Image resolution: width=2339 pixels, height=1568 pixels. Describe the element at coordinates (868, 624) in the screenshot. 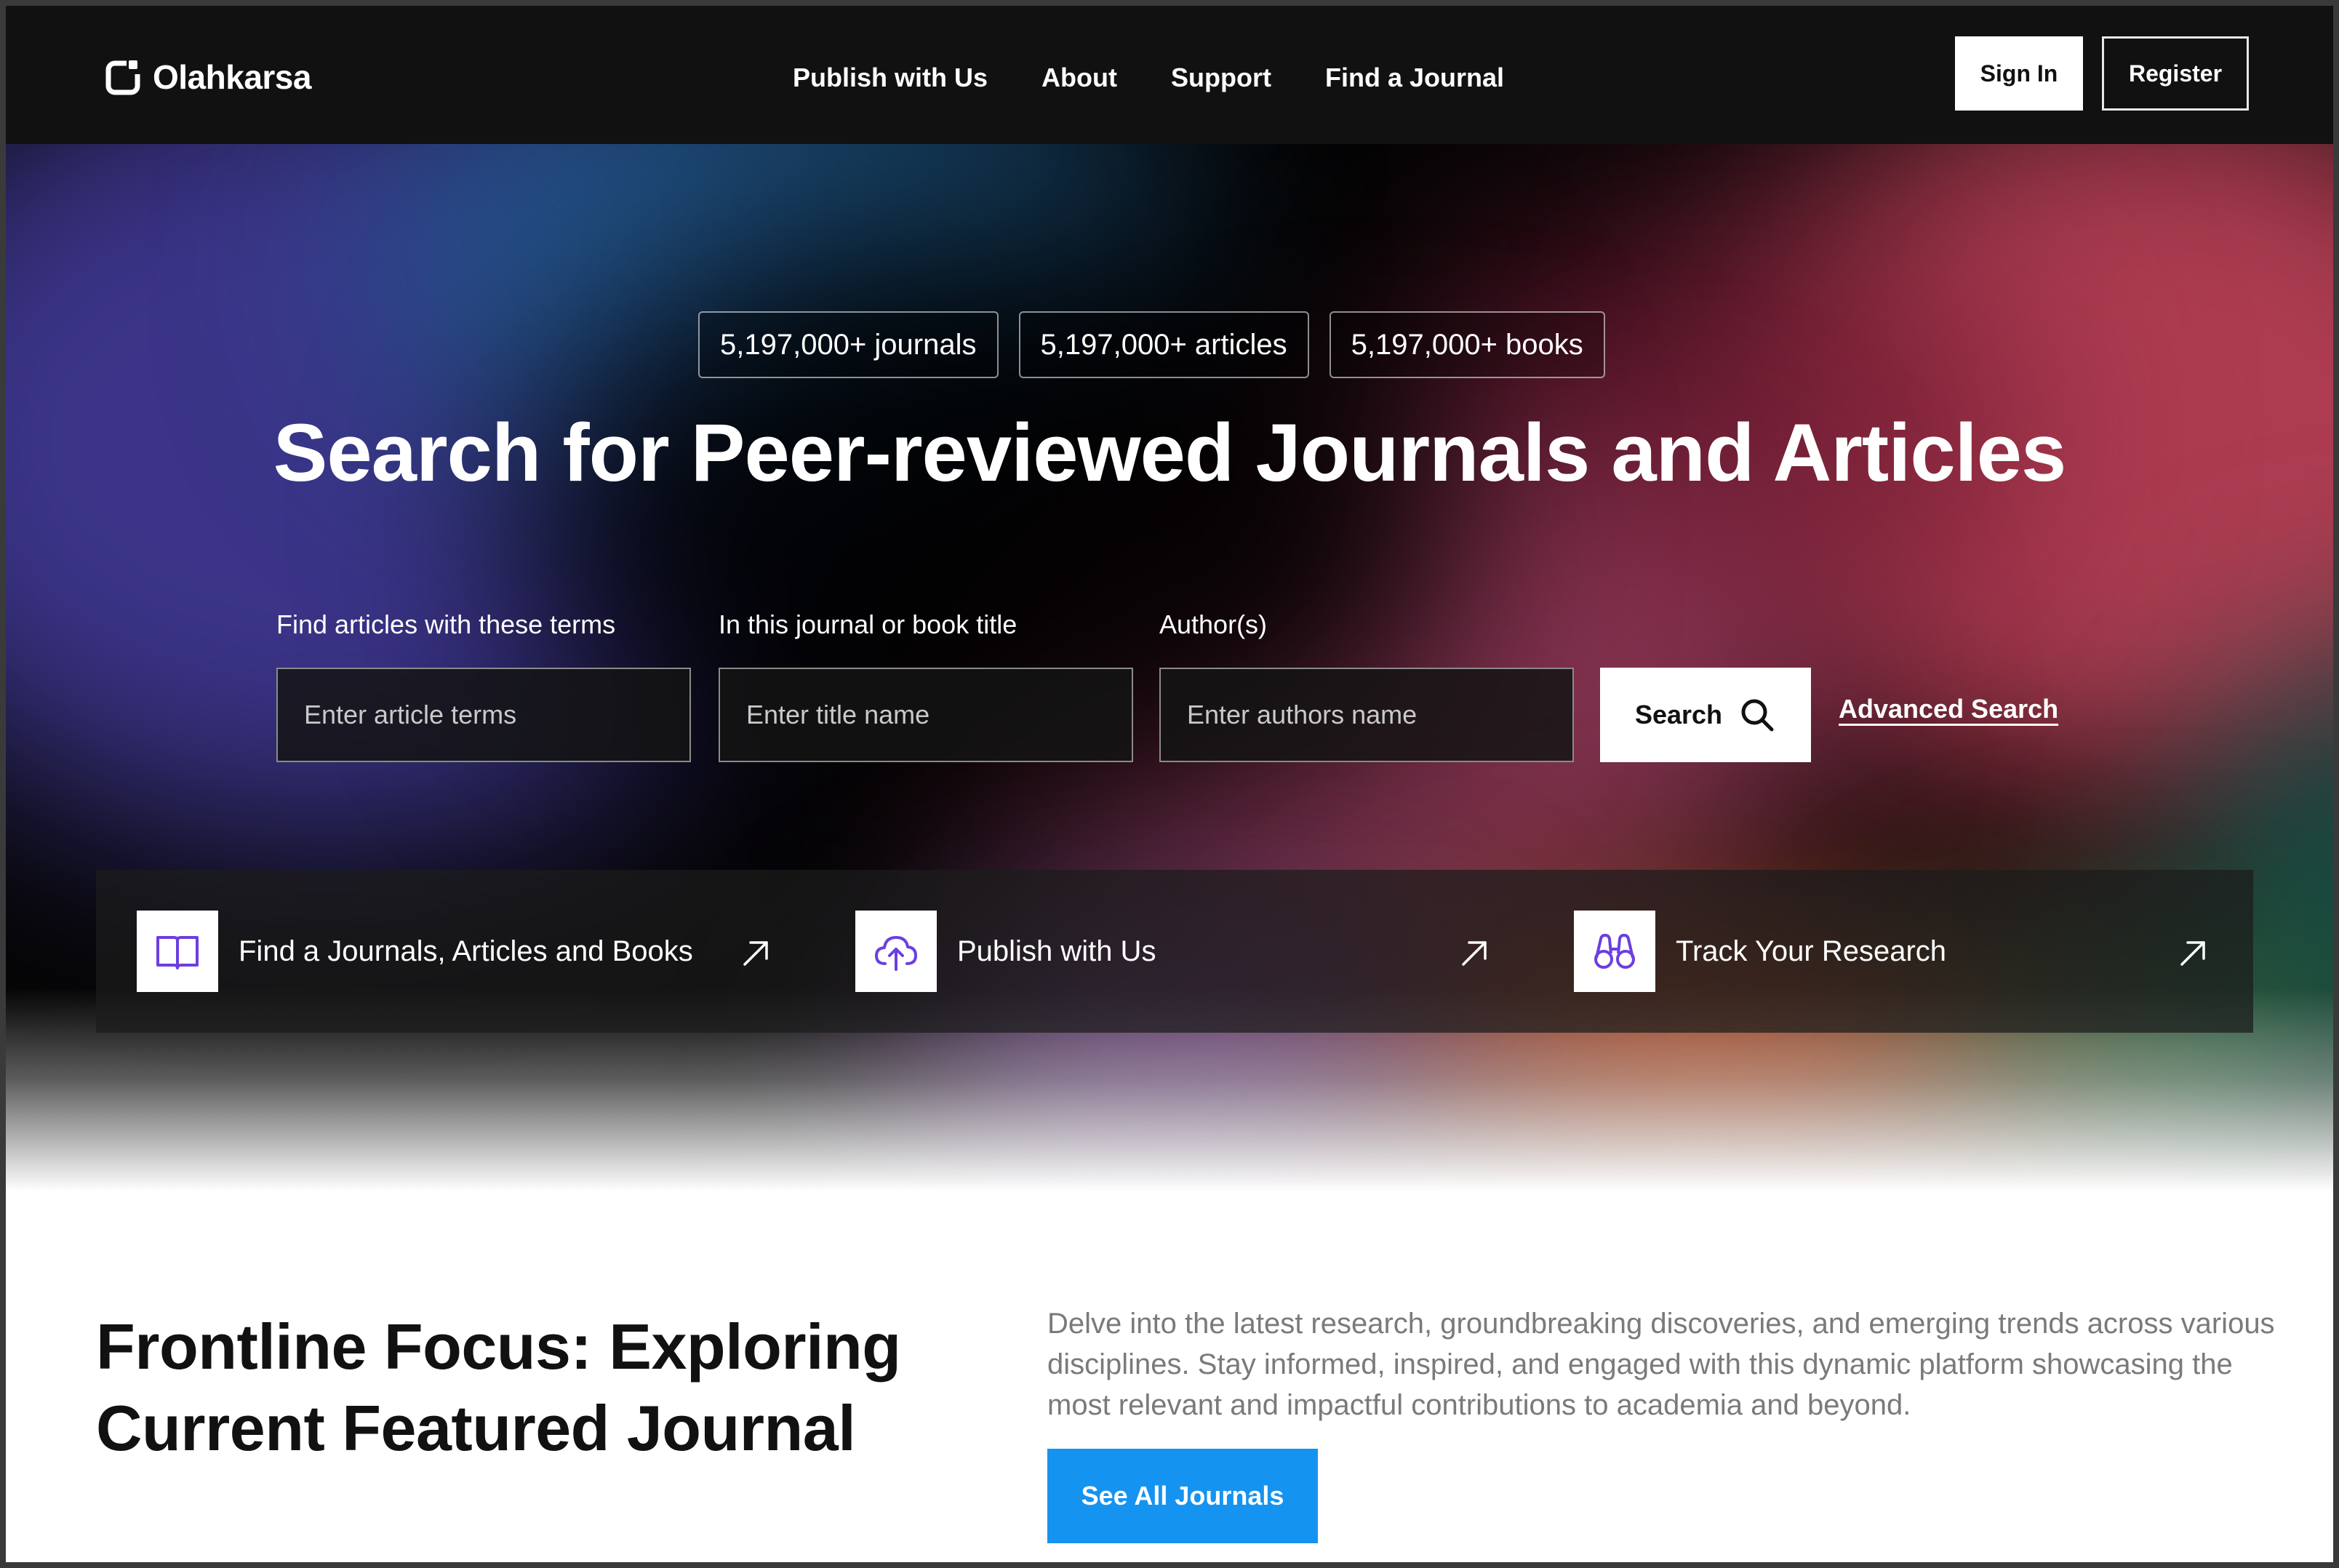

I see `title-label: In this journal or book title` at that location.